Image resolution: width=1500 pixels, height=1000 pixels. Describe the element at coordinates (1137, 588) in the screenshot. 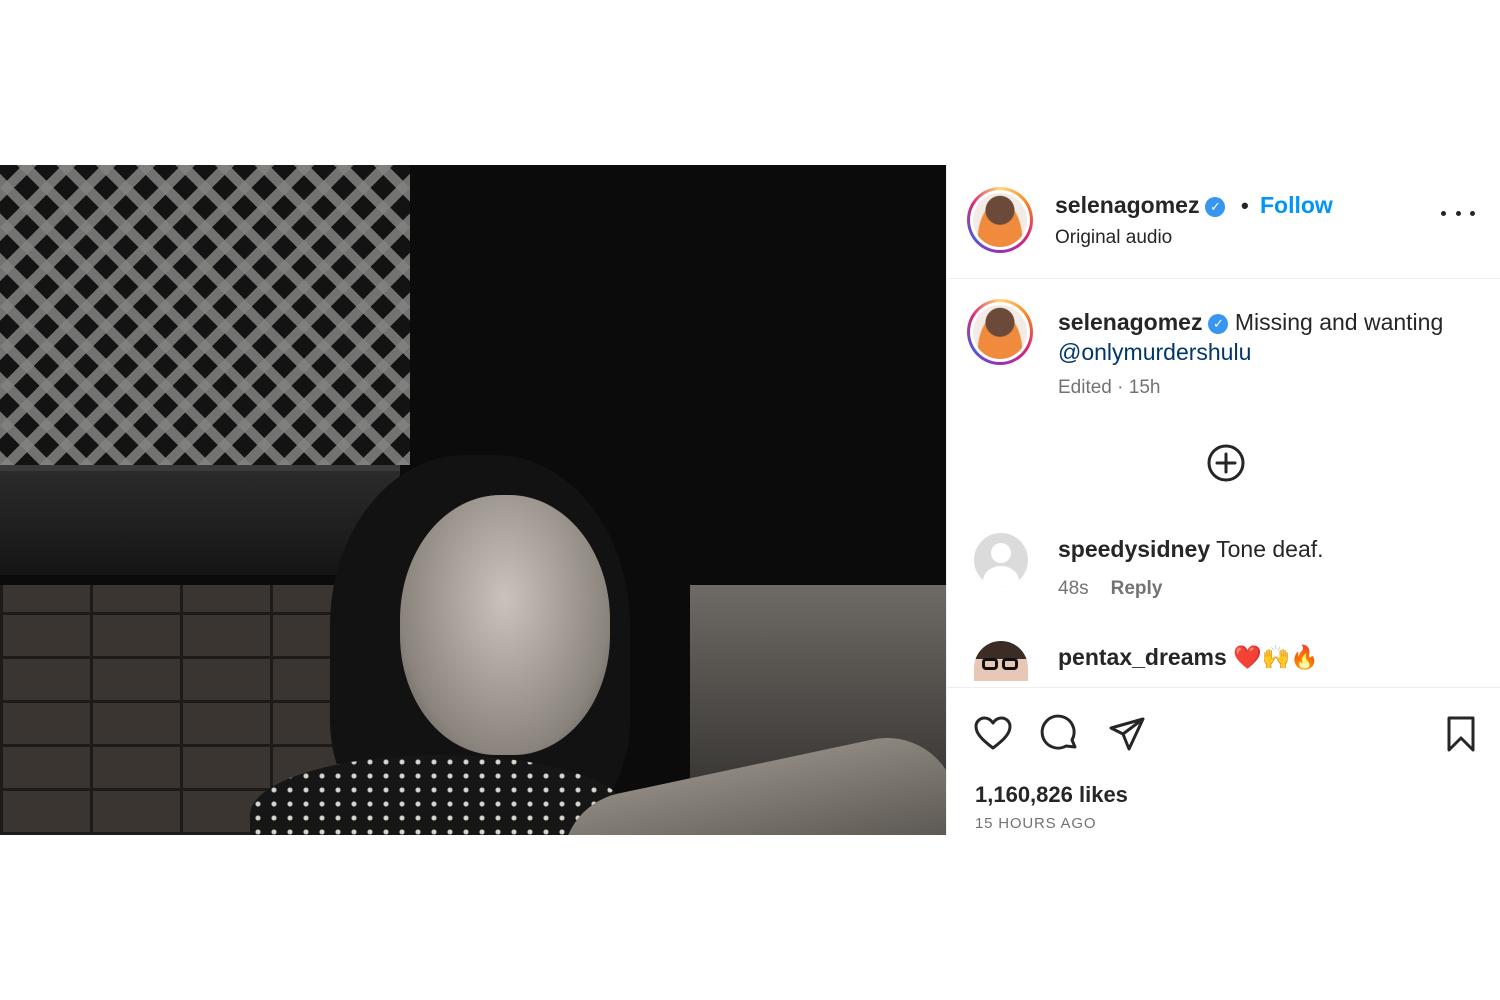

I see `reply-button: Reply` at that location.